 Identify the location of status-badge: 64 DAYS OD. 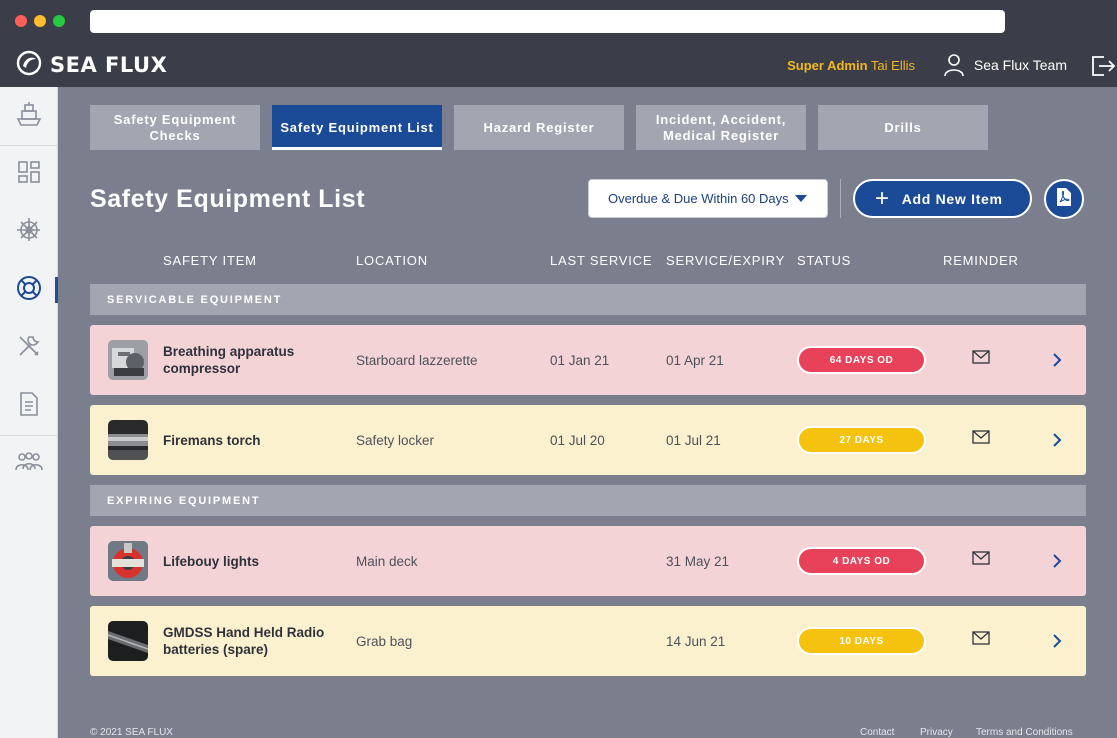
(861, 360).